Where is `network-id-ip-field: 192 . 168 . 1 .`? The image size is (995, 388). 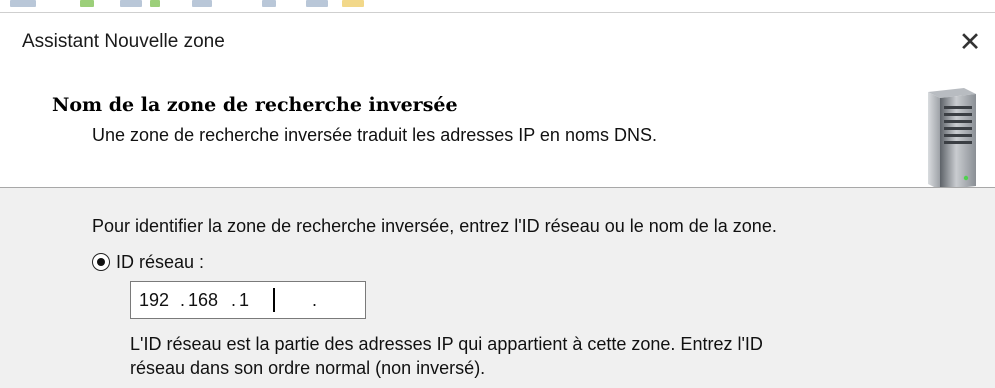 network-id-ip-field: 192 . 168 . 1 . is located at coordinates (248, 300).